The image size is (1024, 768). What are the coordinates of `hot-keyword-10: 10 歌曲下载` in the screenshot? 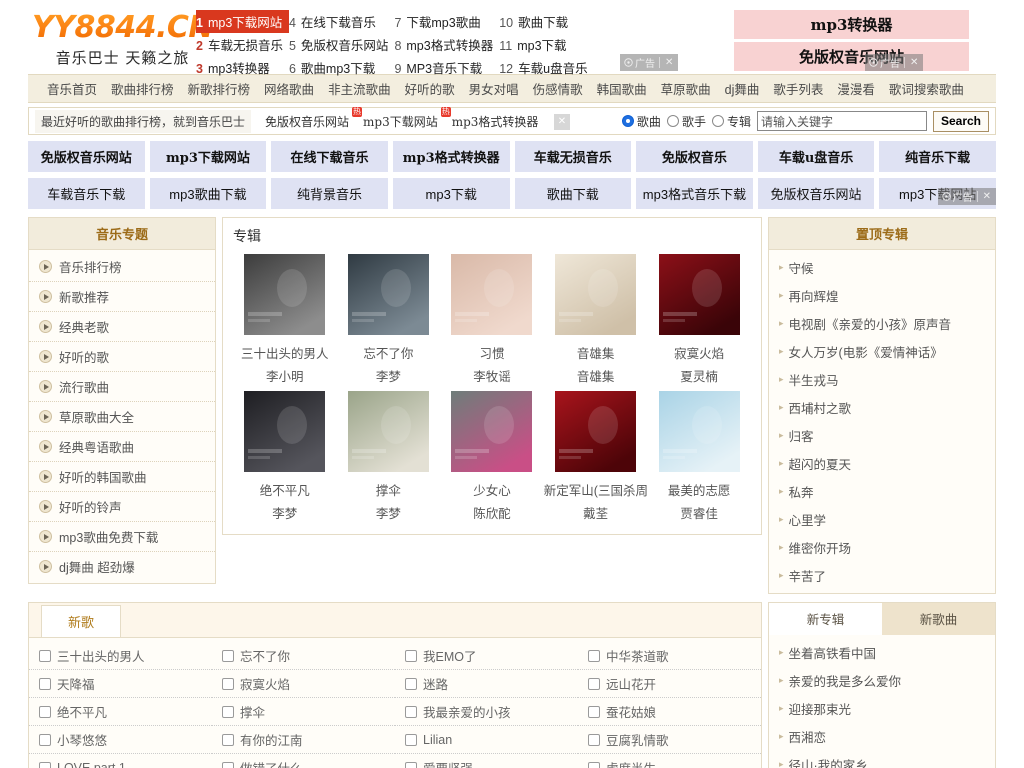 It's located at (546, 21).